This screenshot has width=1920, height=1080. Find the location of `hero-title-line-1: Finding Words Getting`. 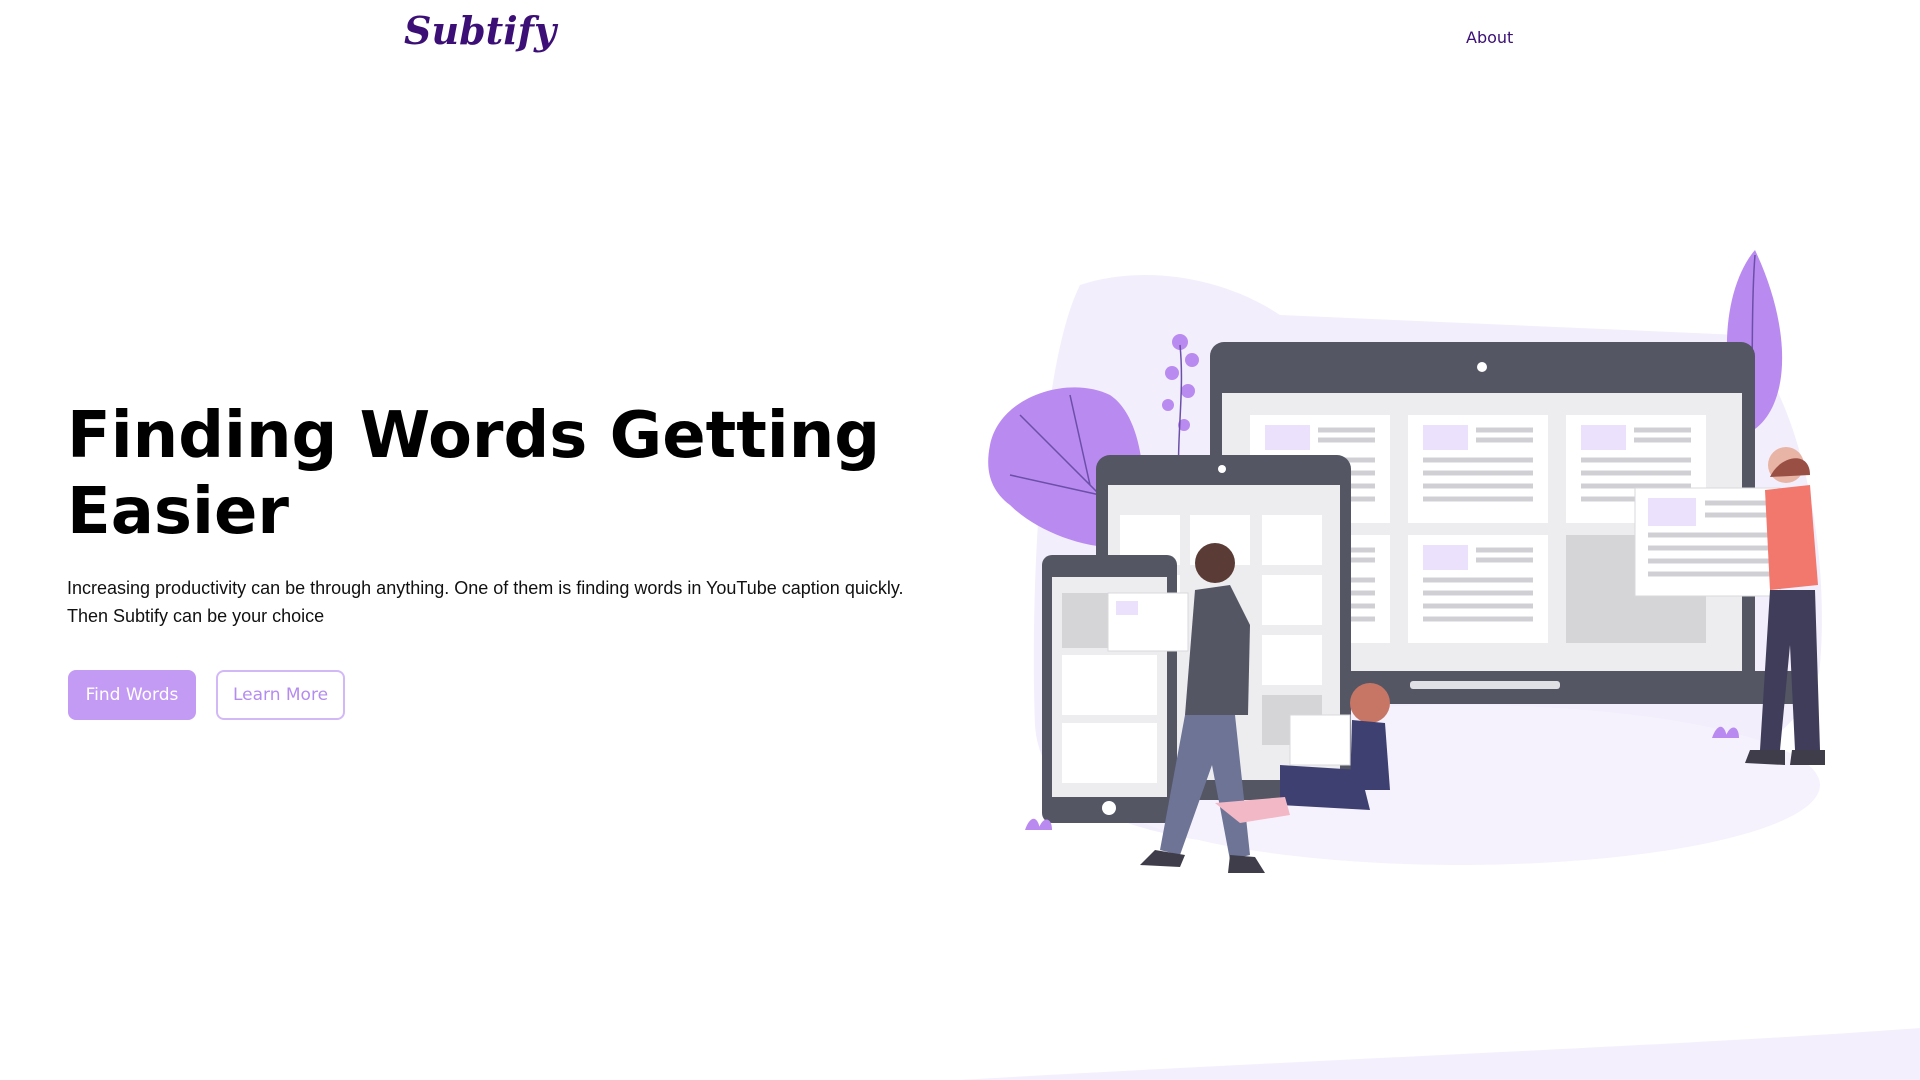

hero-title-line-1: Finding Words Getting is located at coordinates (474, 436).